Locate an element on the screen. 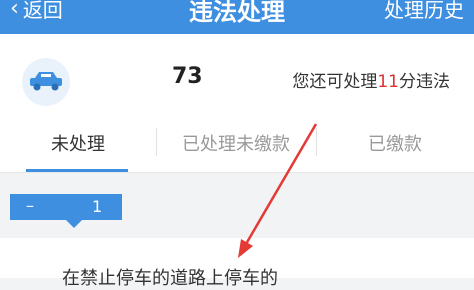 The image size is (474, 290). points-value: 73 is located at coordinates (187, 76).